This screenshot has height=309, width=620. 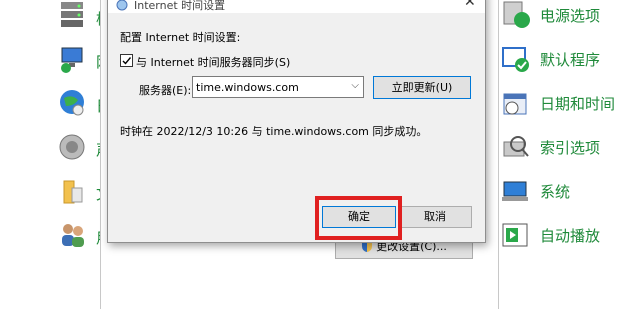 What do you see at coordinates (73, 235) in the screenshot?
I see `users-icon` at bounding box center [73, 235].